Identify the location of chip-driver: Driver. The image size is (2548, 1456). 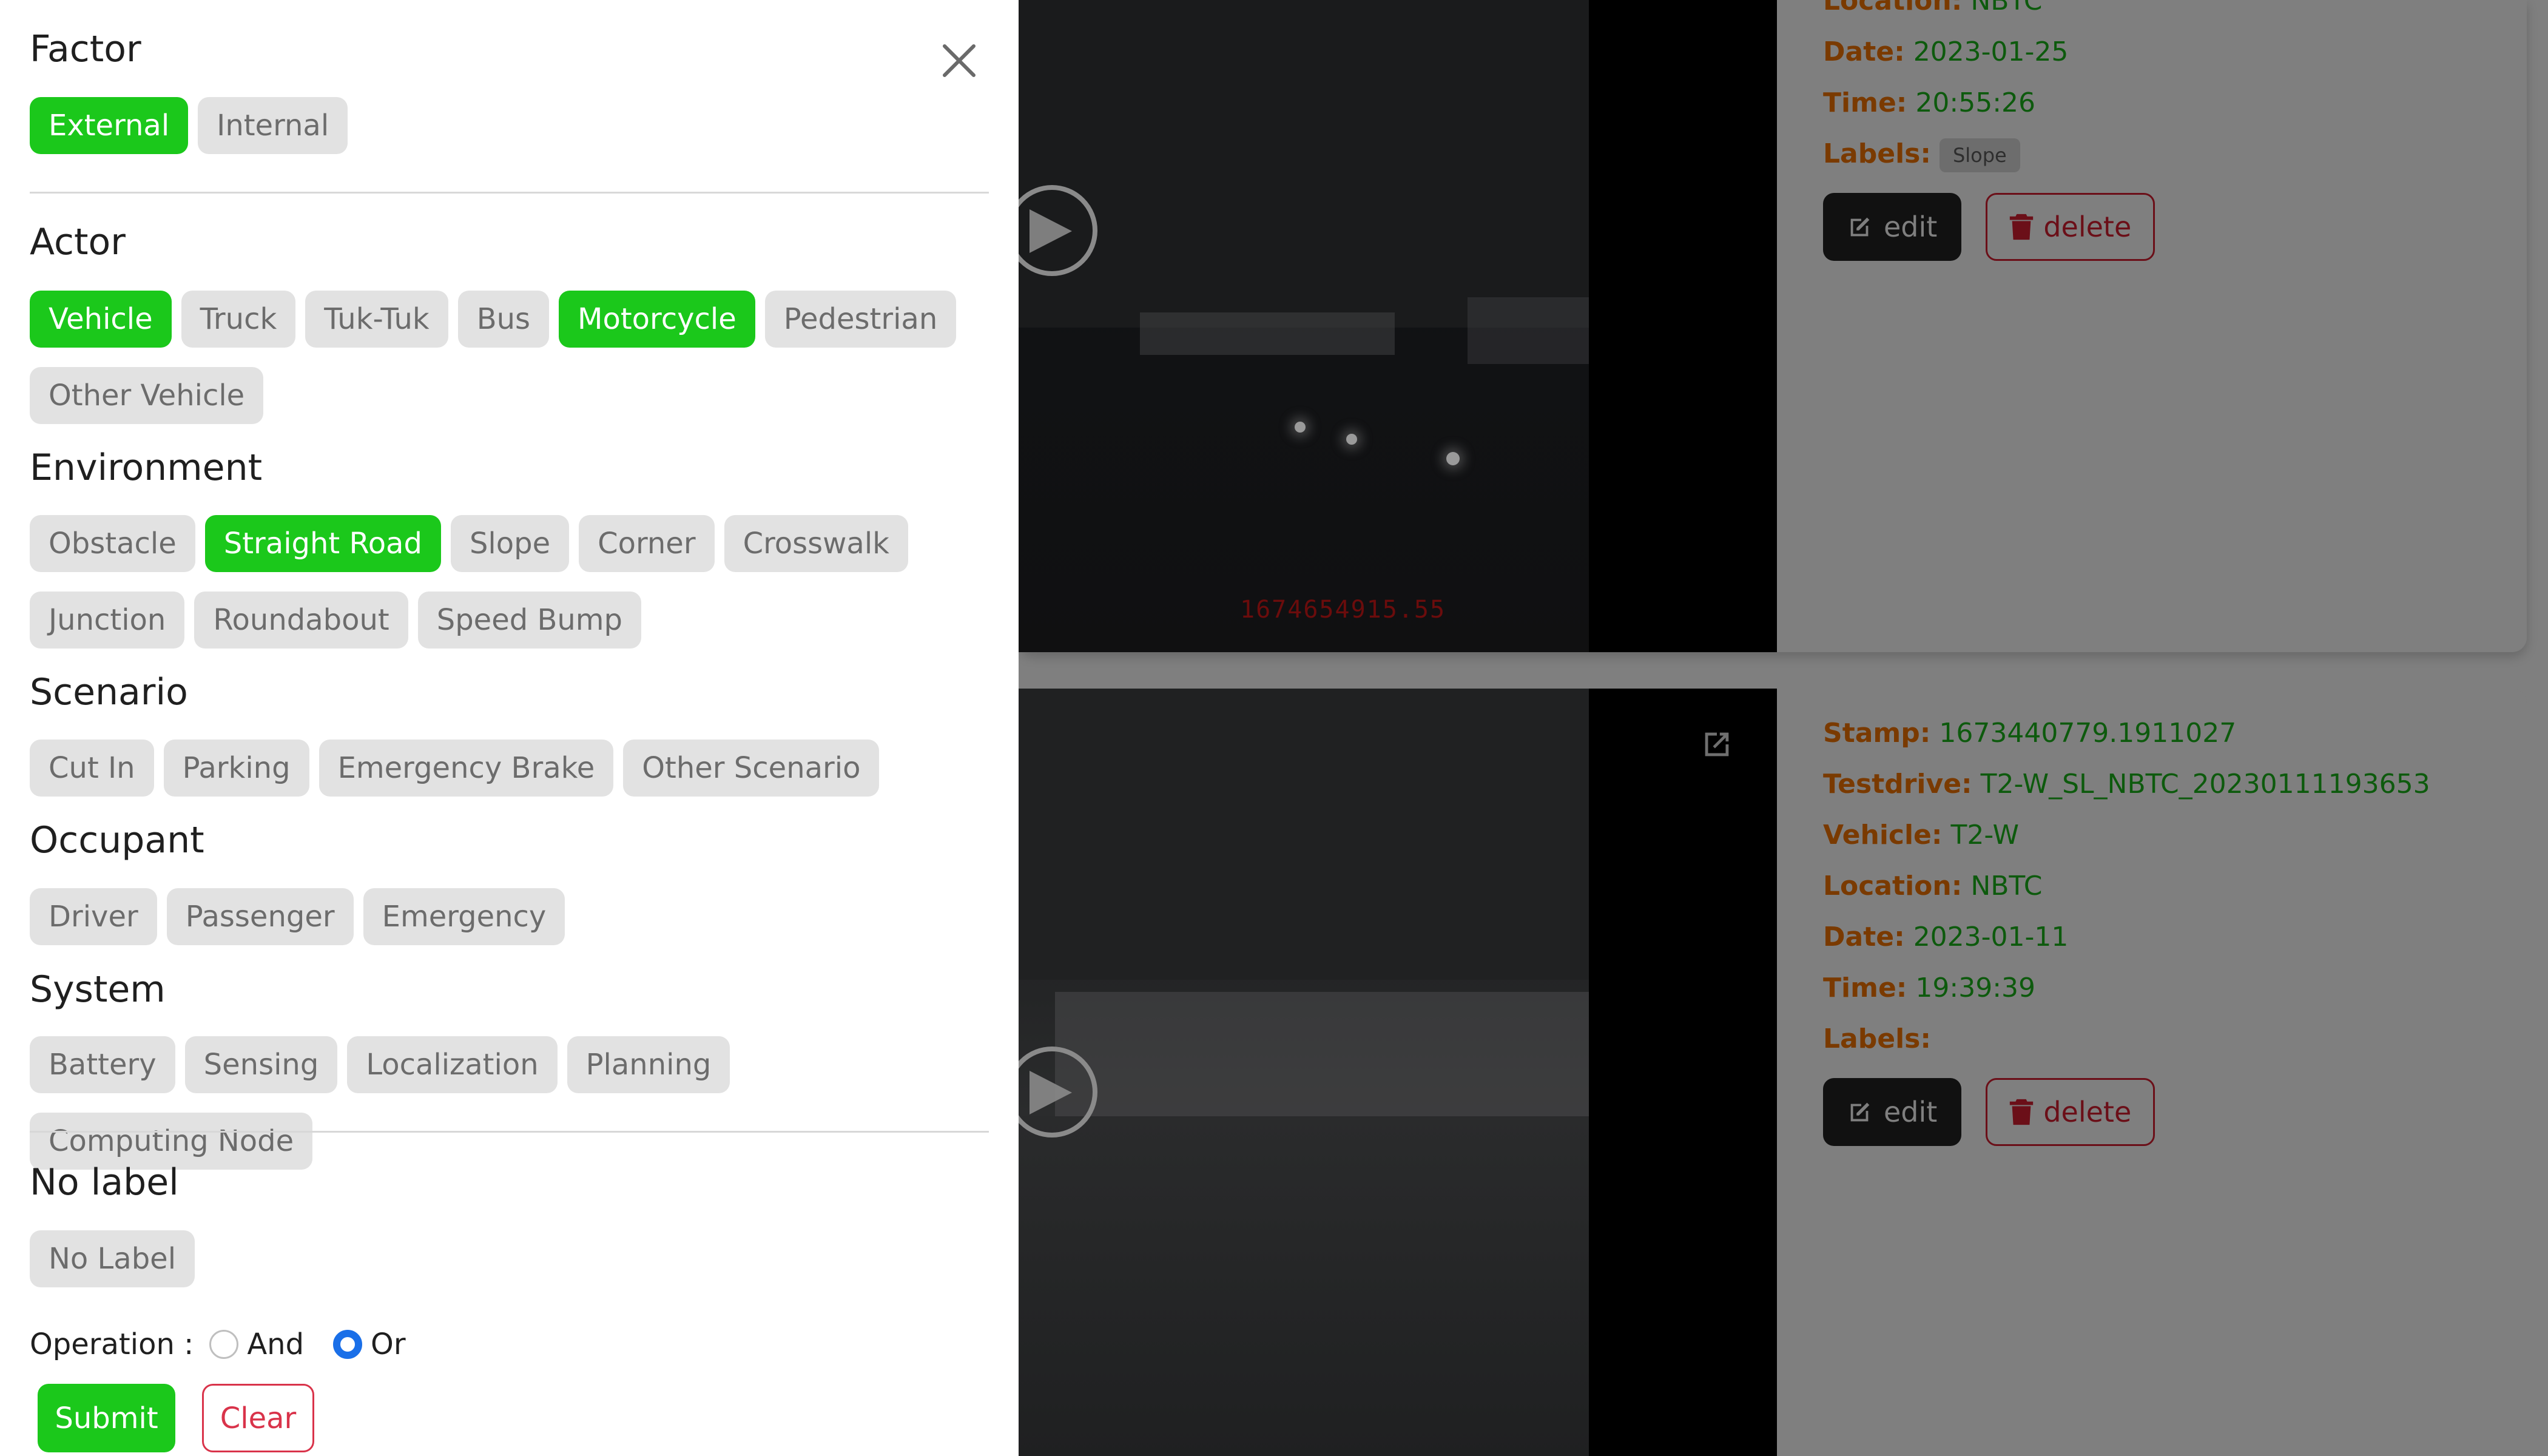
(93, 916).